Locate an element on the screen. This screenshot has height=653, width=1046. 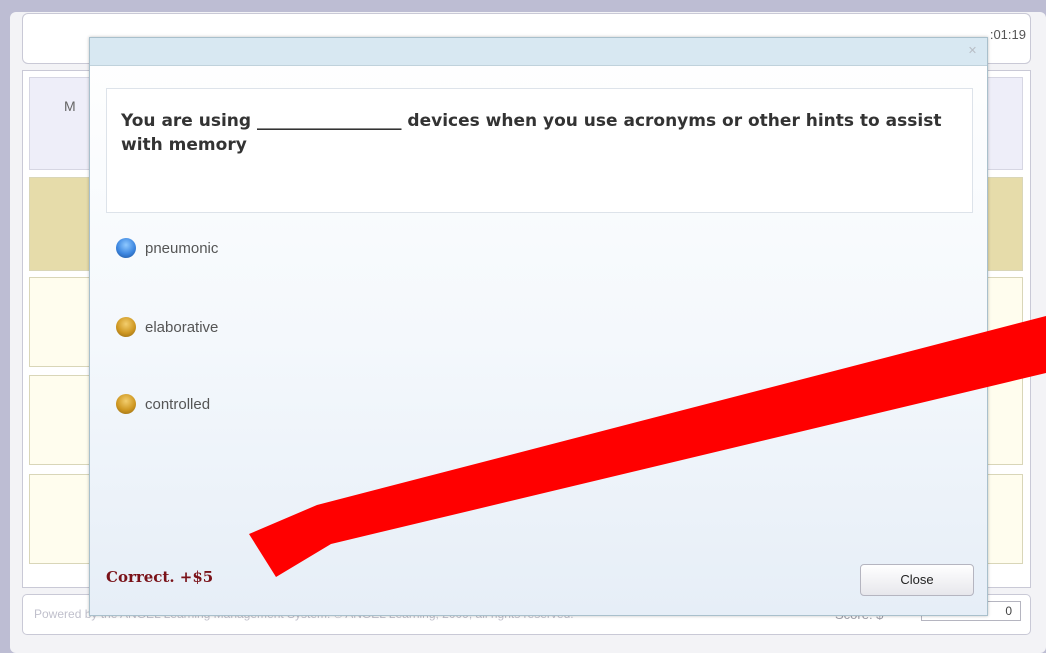
option-controlled: controlled is located at coordinates (163, 404).